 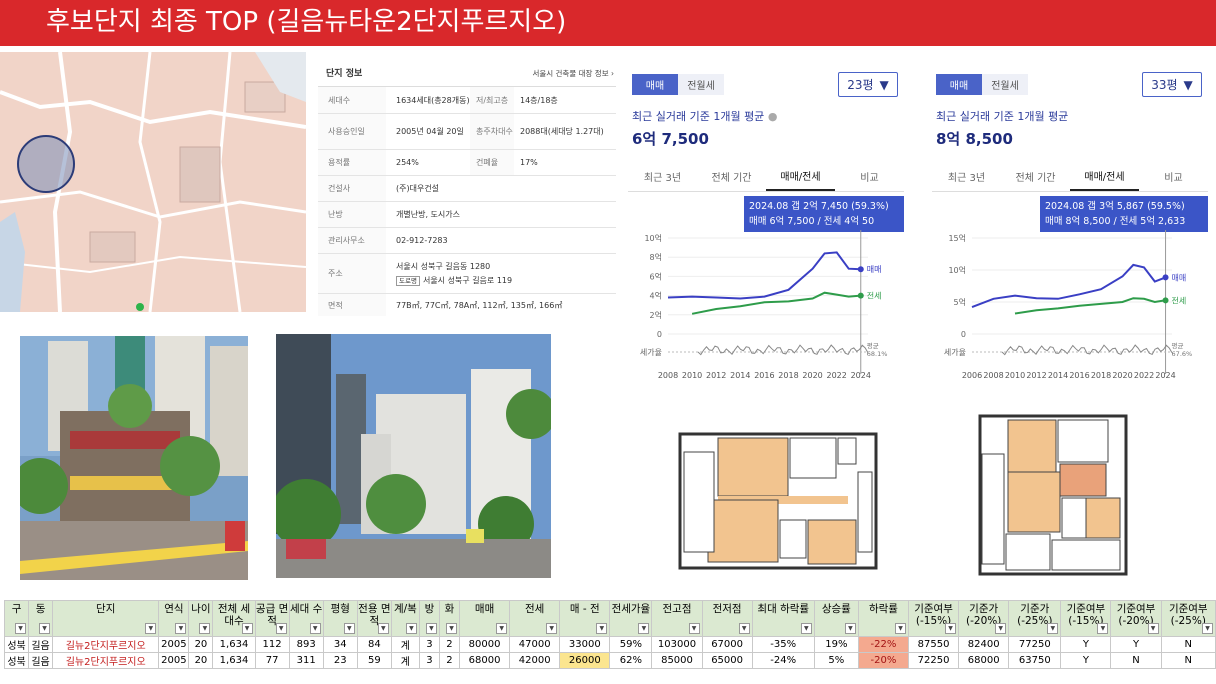 What do you see at coordinates (306, 644) in the screenshot?
I see `table-cell: 893` at bounding box center [306, 644].